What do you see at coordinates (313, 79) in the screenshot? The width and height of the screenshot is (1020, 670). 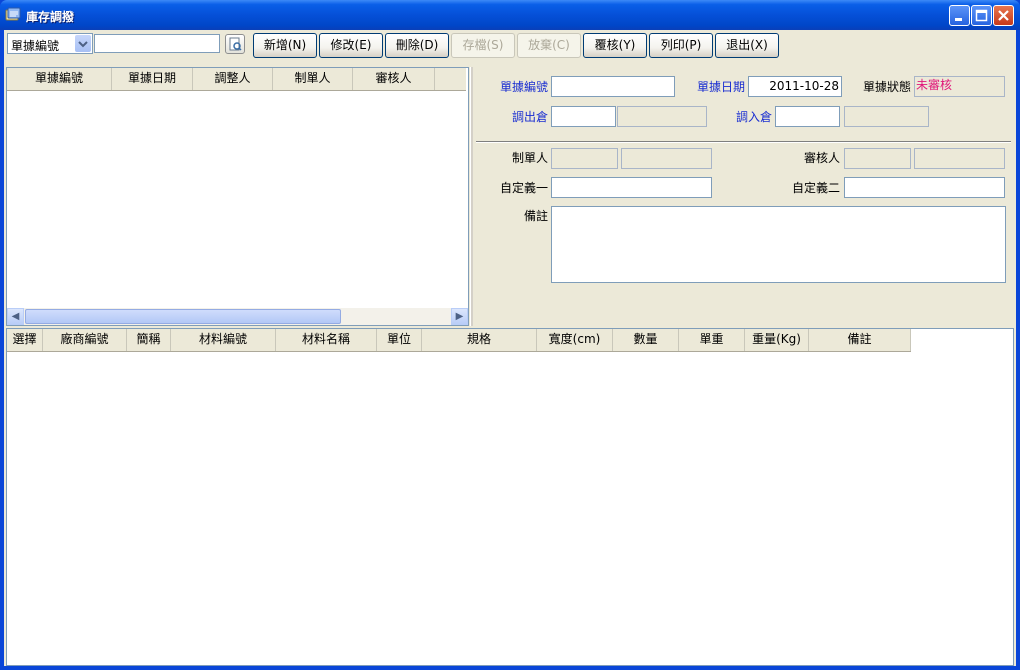 I see `list-col-creator: 制單人` at bounding box center [313, 79].